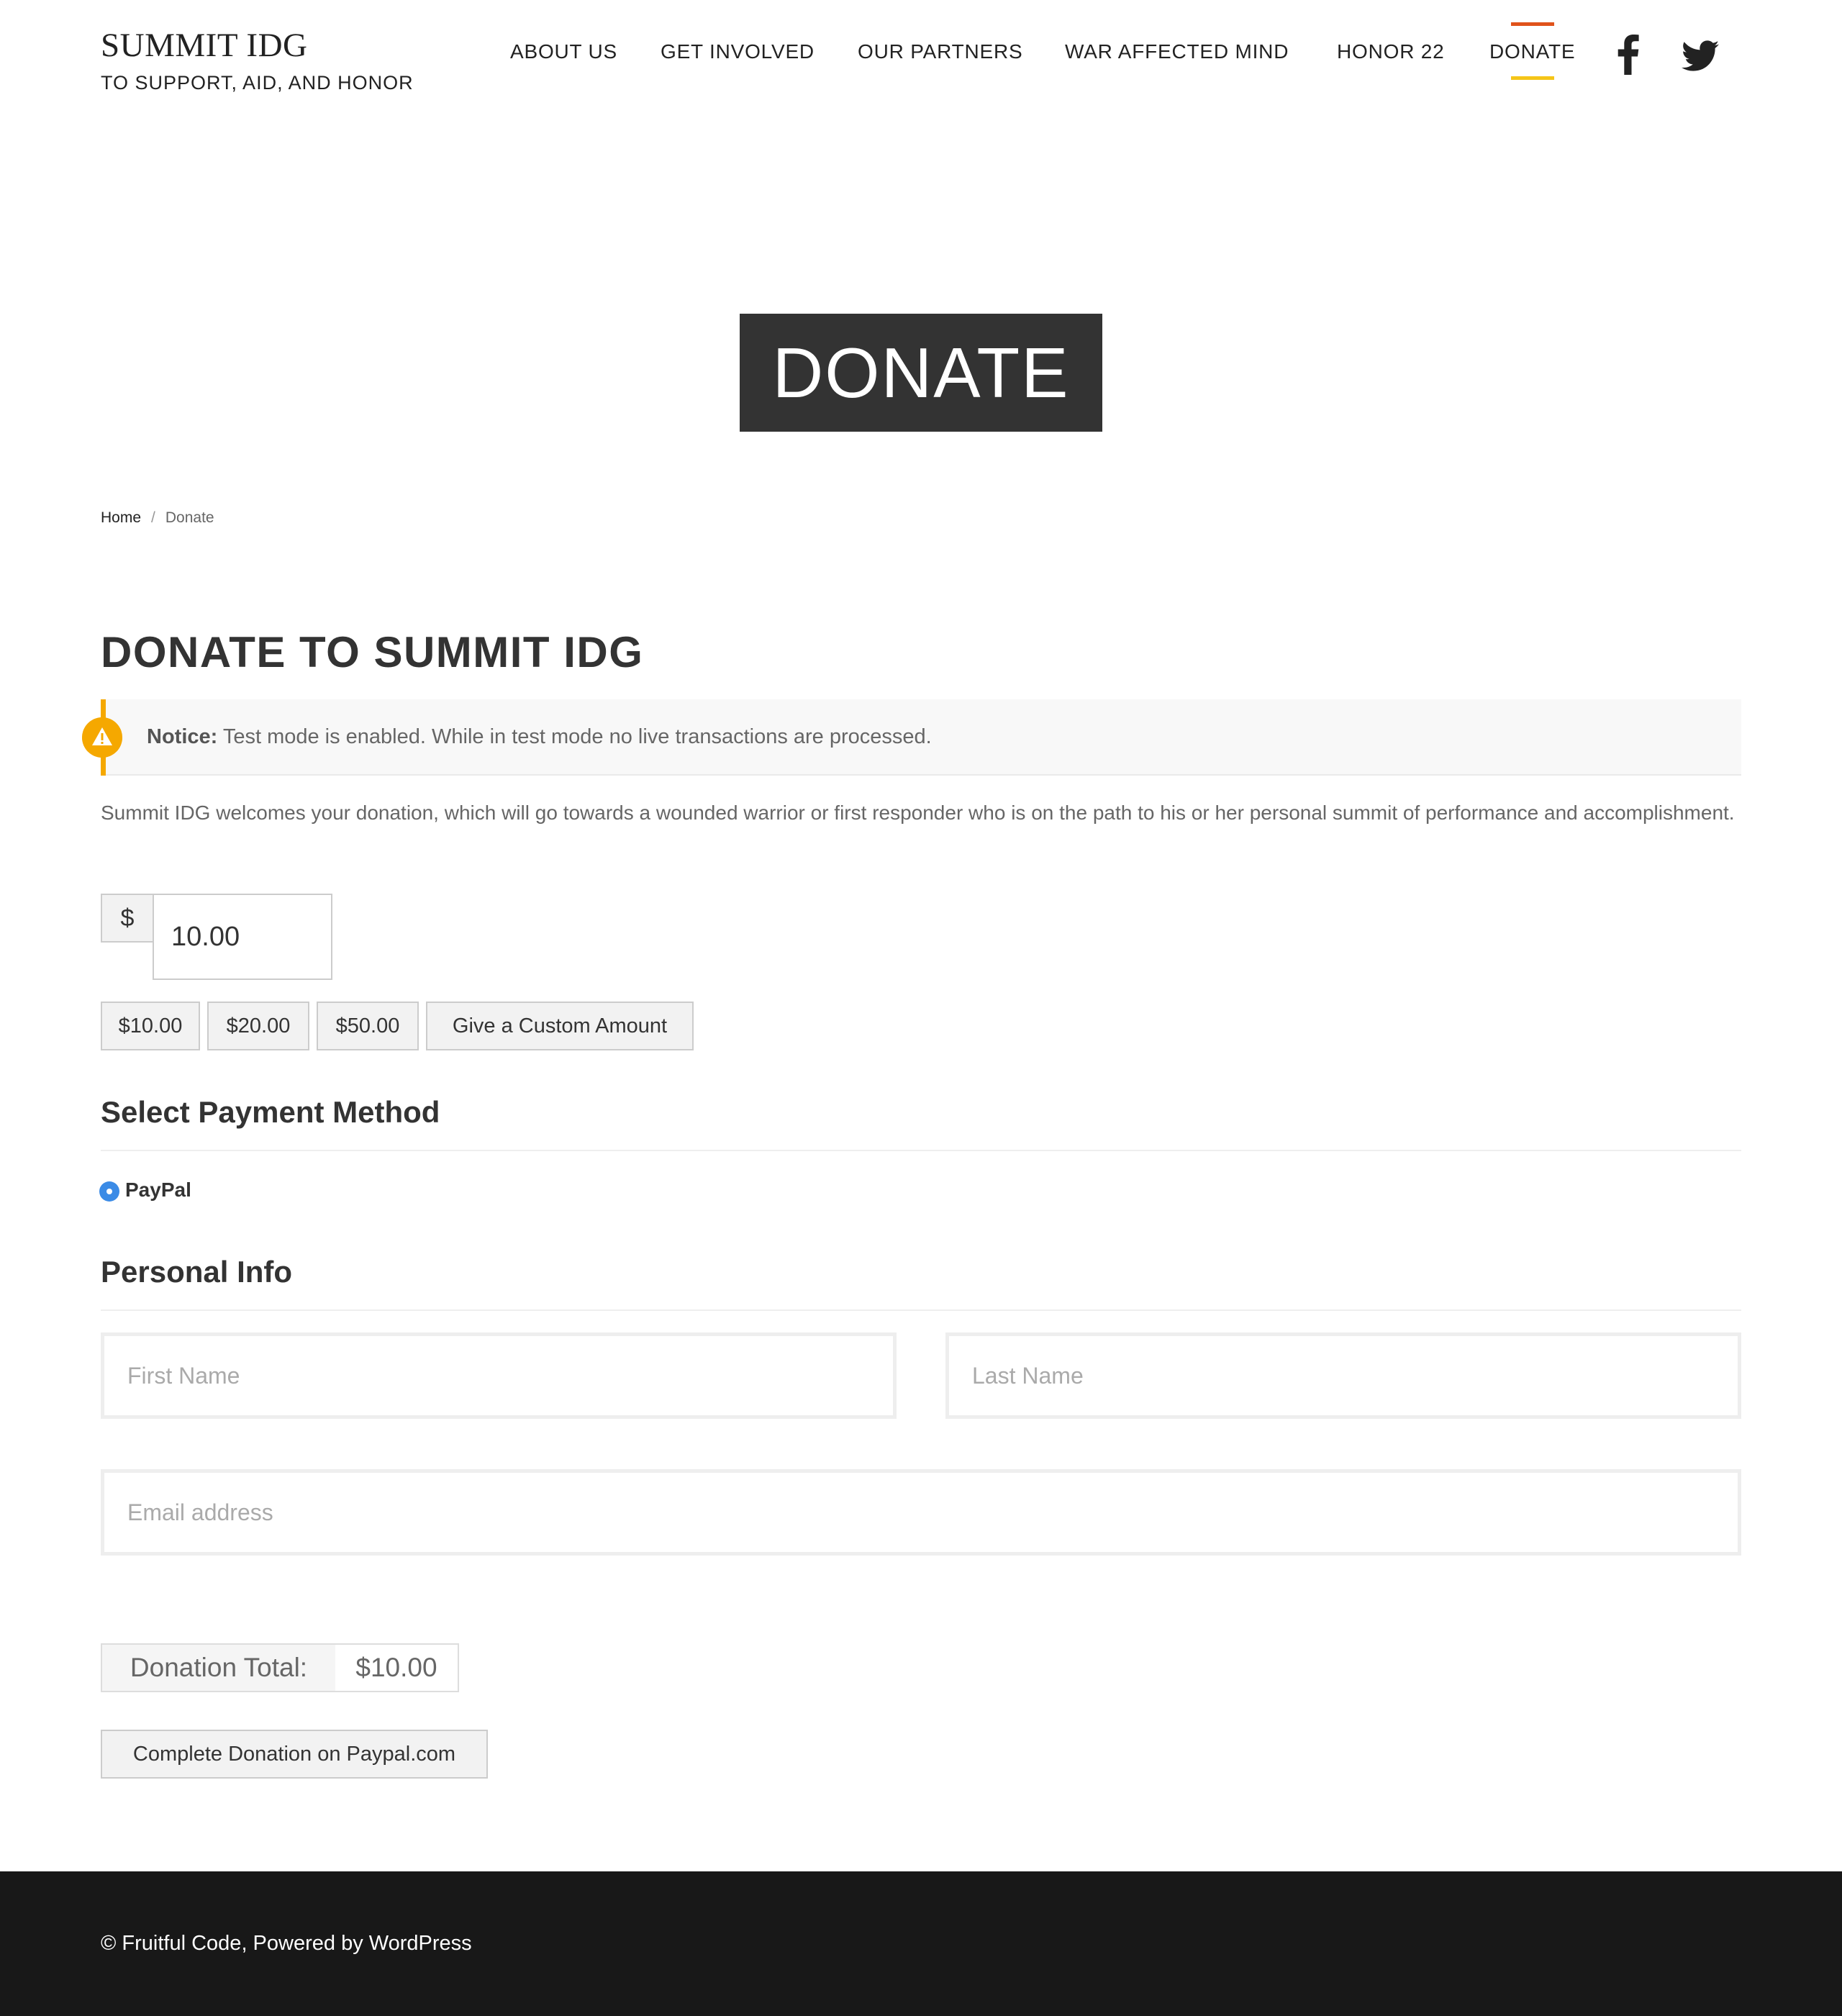 This screenshot has height=2016, width=1842. Describe the element at coordinates (127, 918) in the screenshot. I see `currency-symbol: $` at that location.